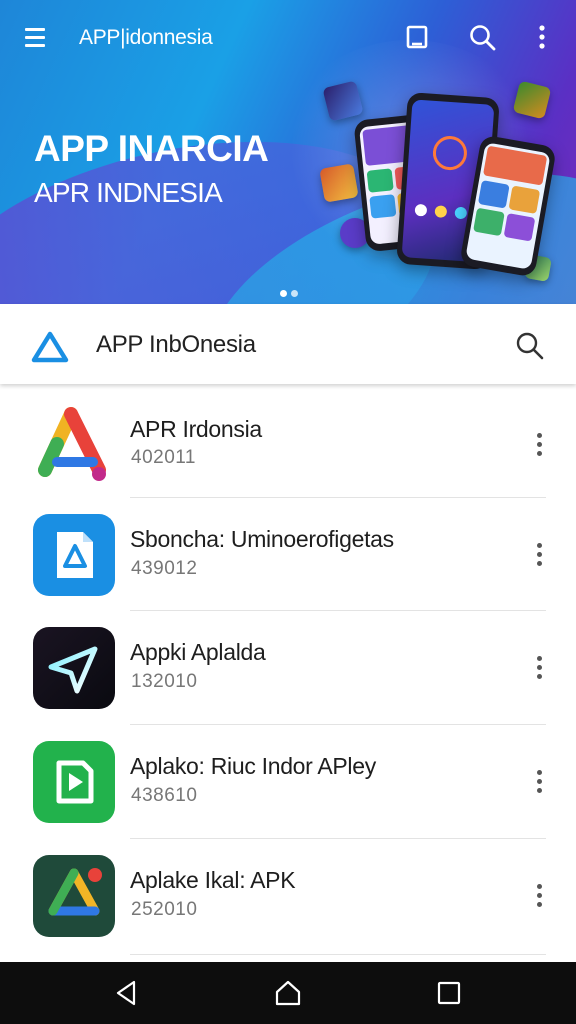 The height and width of the screenshot is (1024, 576). Describe the element at coordinates (262, 539) in the screenshot. I see `app-name: Sboncha: Uminoerofigetas` at that location.